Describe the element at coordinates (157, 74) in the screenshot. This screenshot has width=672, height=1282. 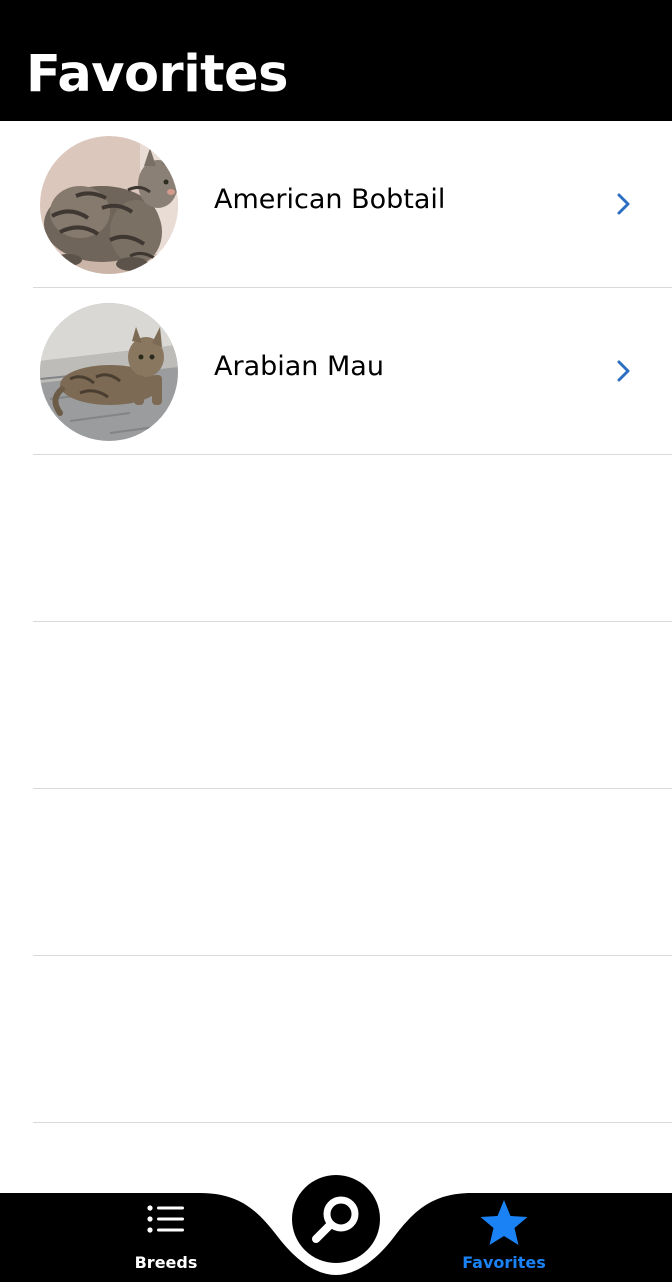
I see `page-title: Favorites` at that location.